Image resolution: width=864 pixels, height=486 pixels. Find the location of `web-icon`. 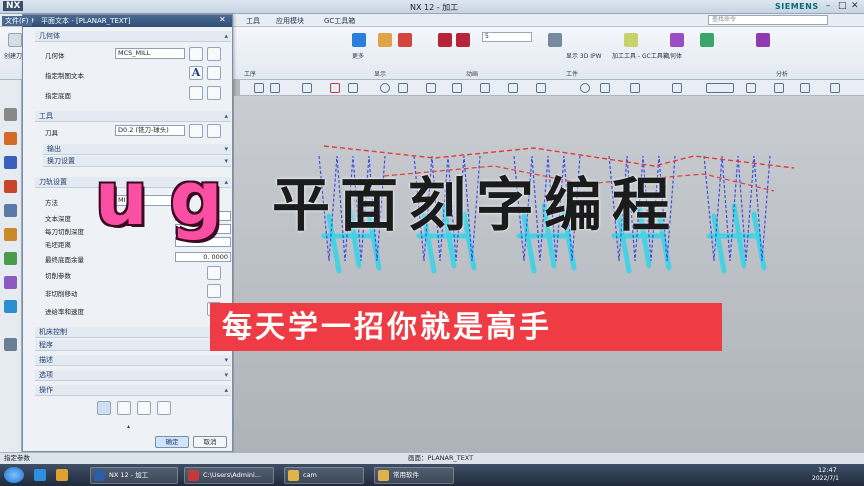

web-icon is located at coordinates (10, 344).